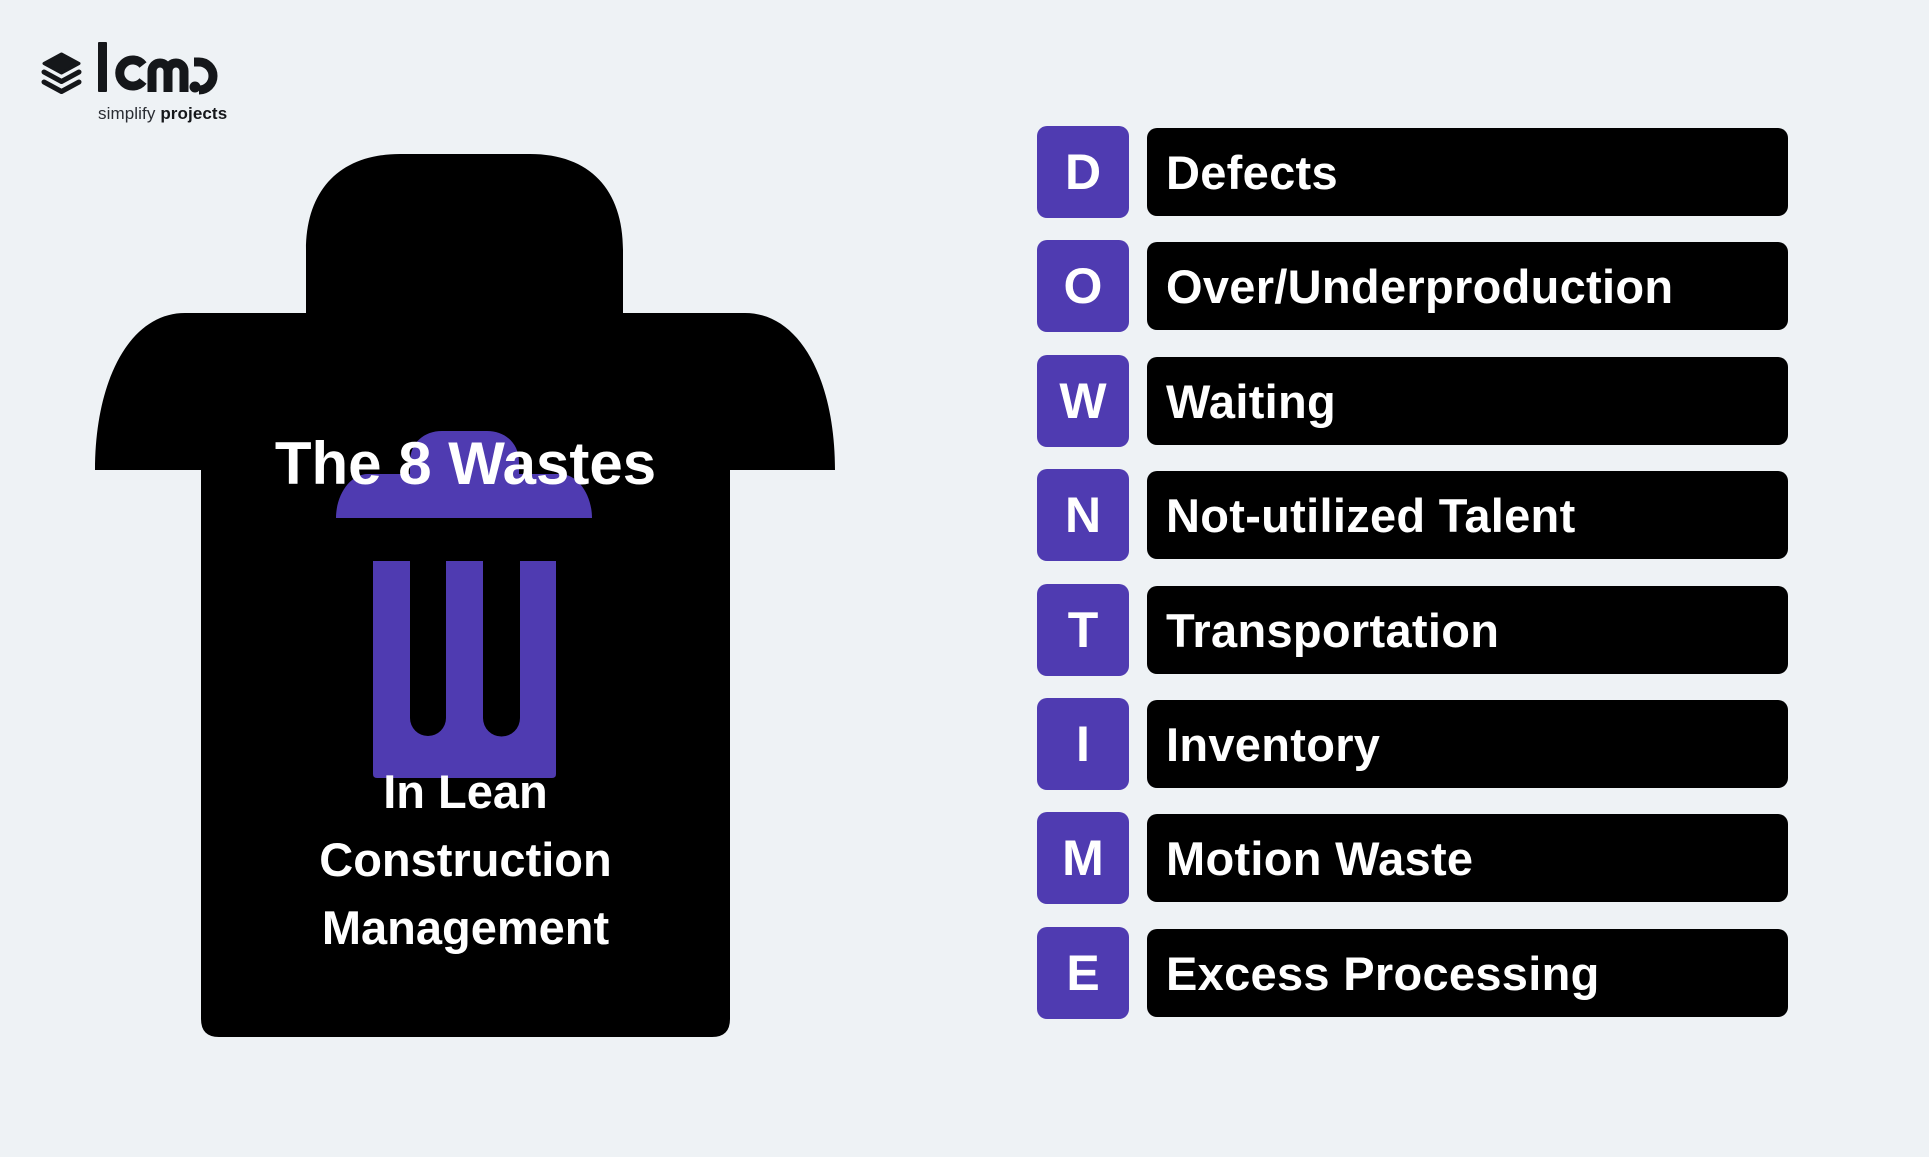  I want to click on waste-letter-tile: E, so click(1083, 973).